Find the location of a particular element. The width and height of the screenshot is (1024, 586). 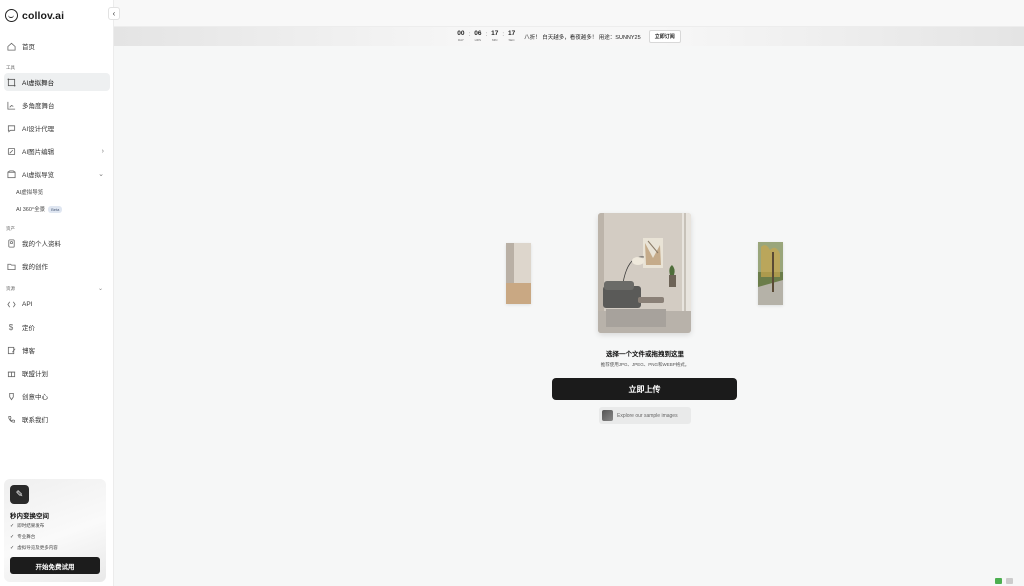

chat-icon is located at coordinates (11, 128).